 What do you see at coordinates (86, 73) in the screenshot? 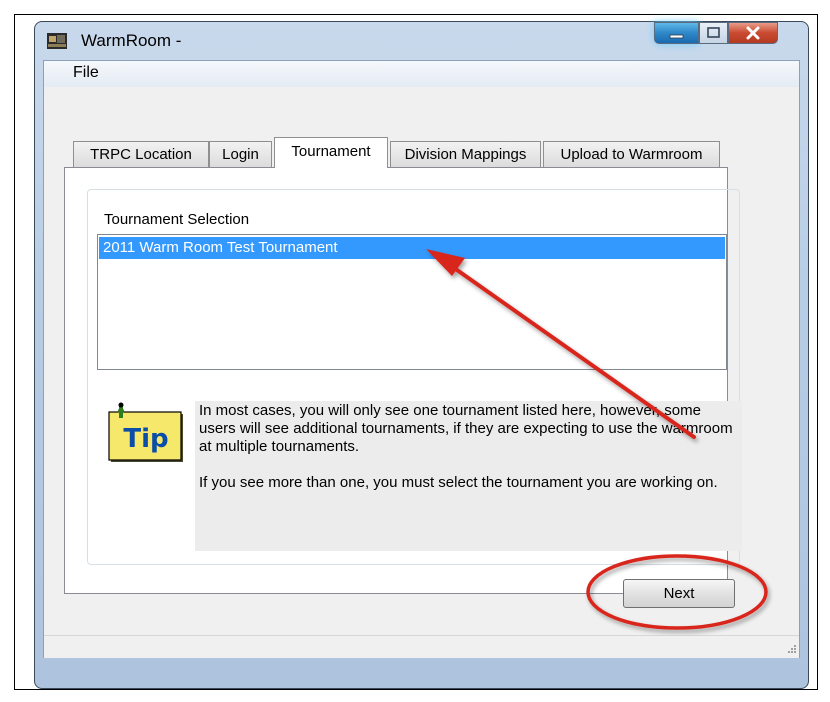
I see `menu-file: File` at bounding box center [86, 73].